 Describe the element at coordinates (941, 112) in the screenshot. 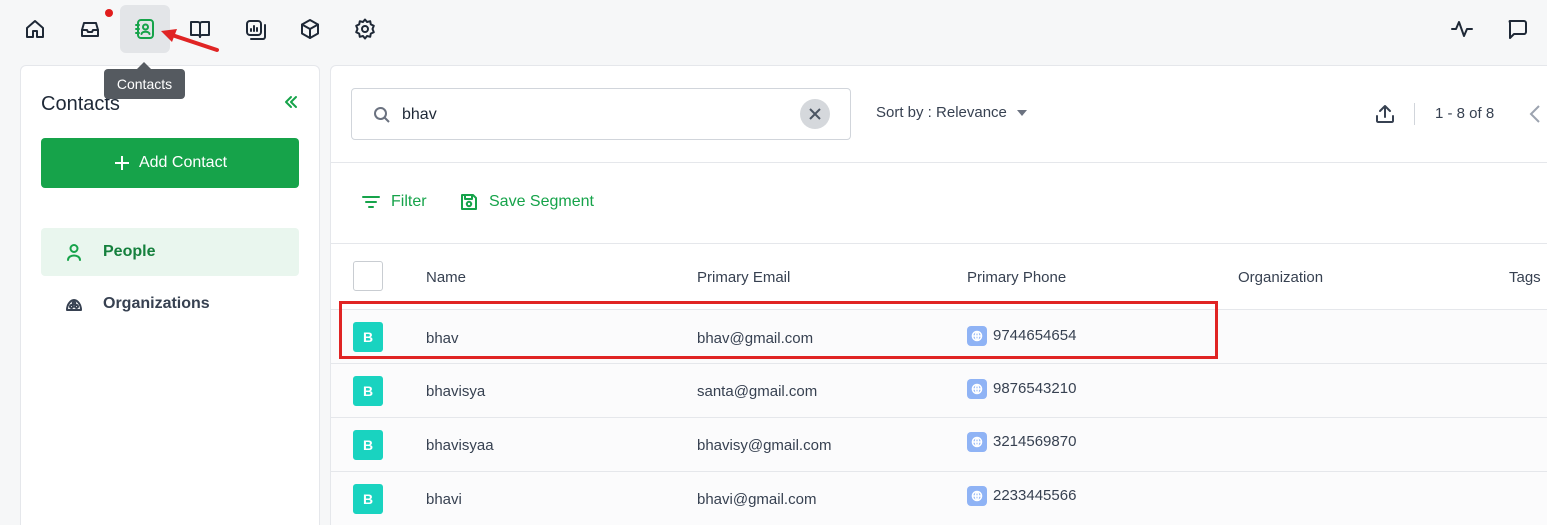

I see `sort-label: Sort by : Relevance` at that location.